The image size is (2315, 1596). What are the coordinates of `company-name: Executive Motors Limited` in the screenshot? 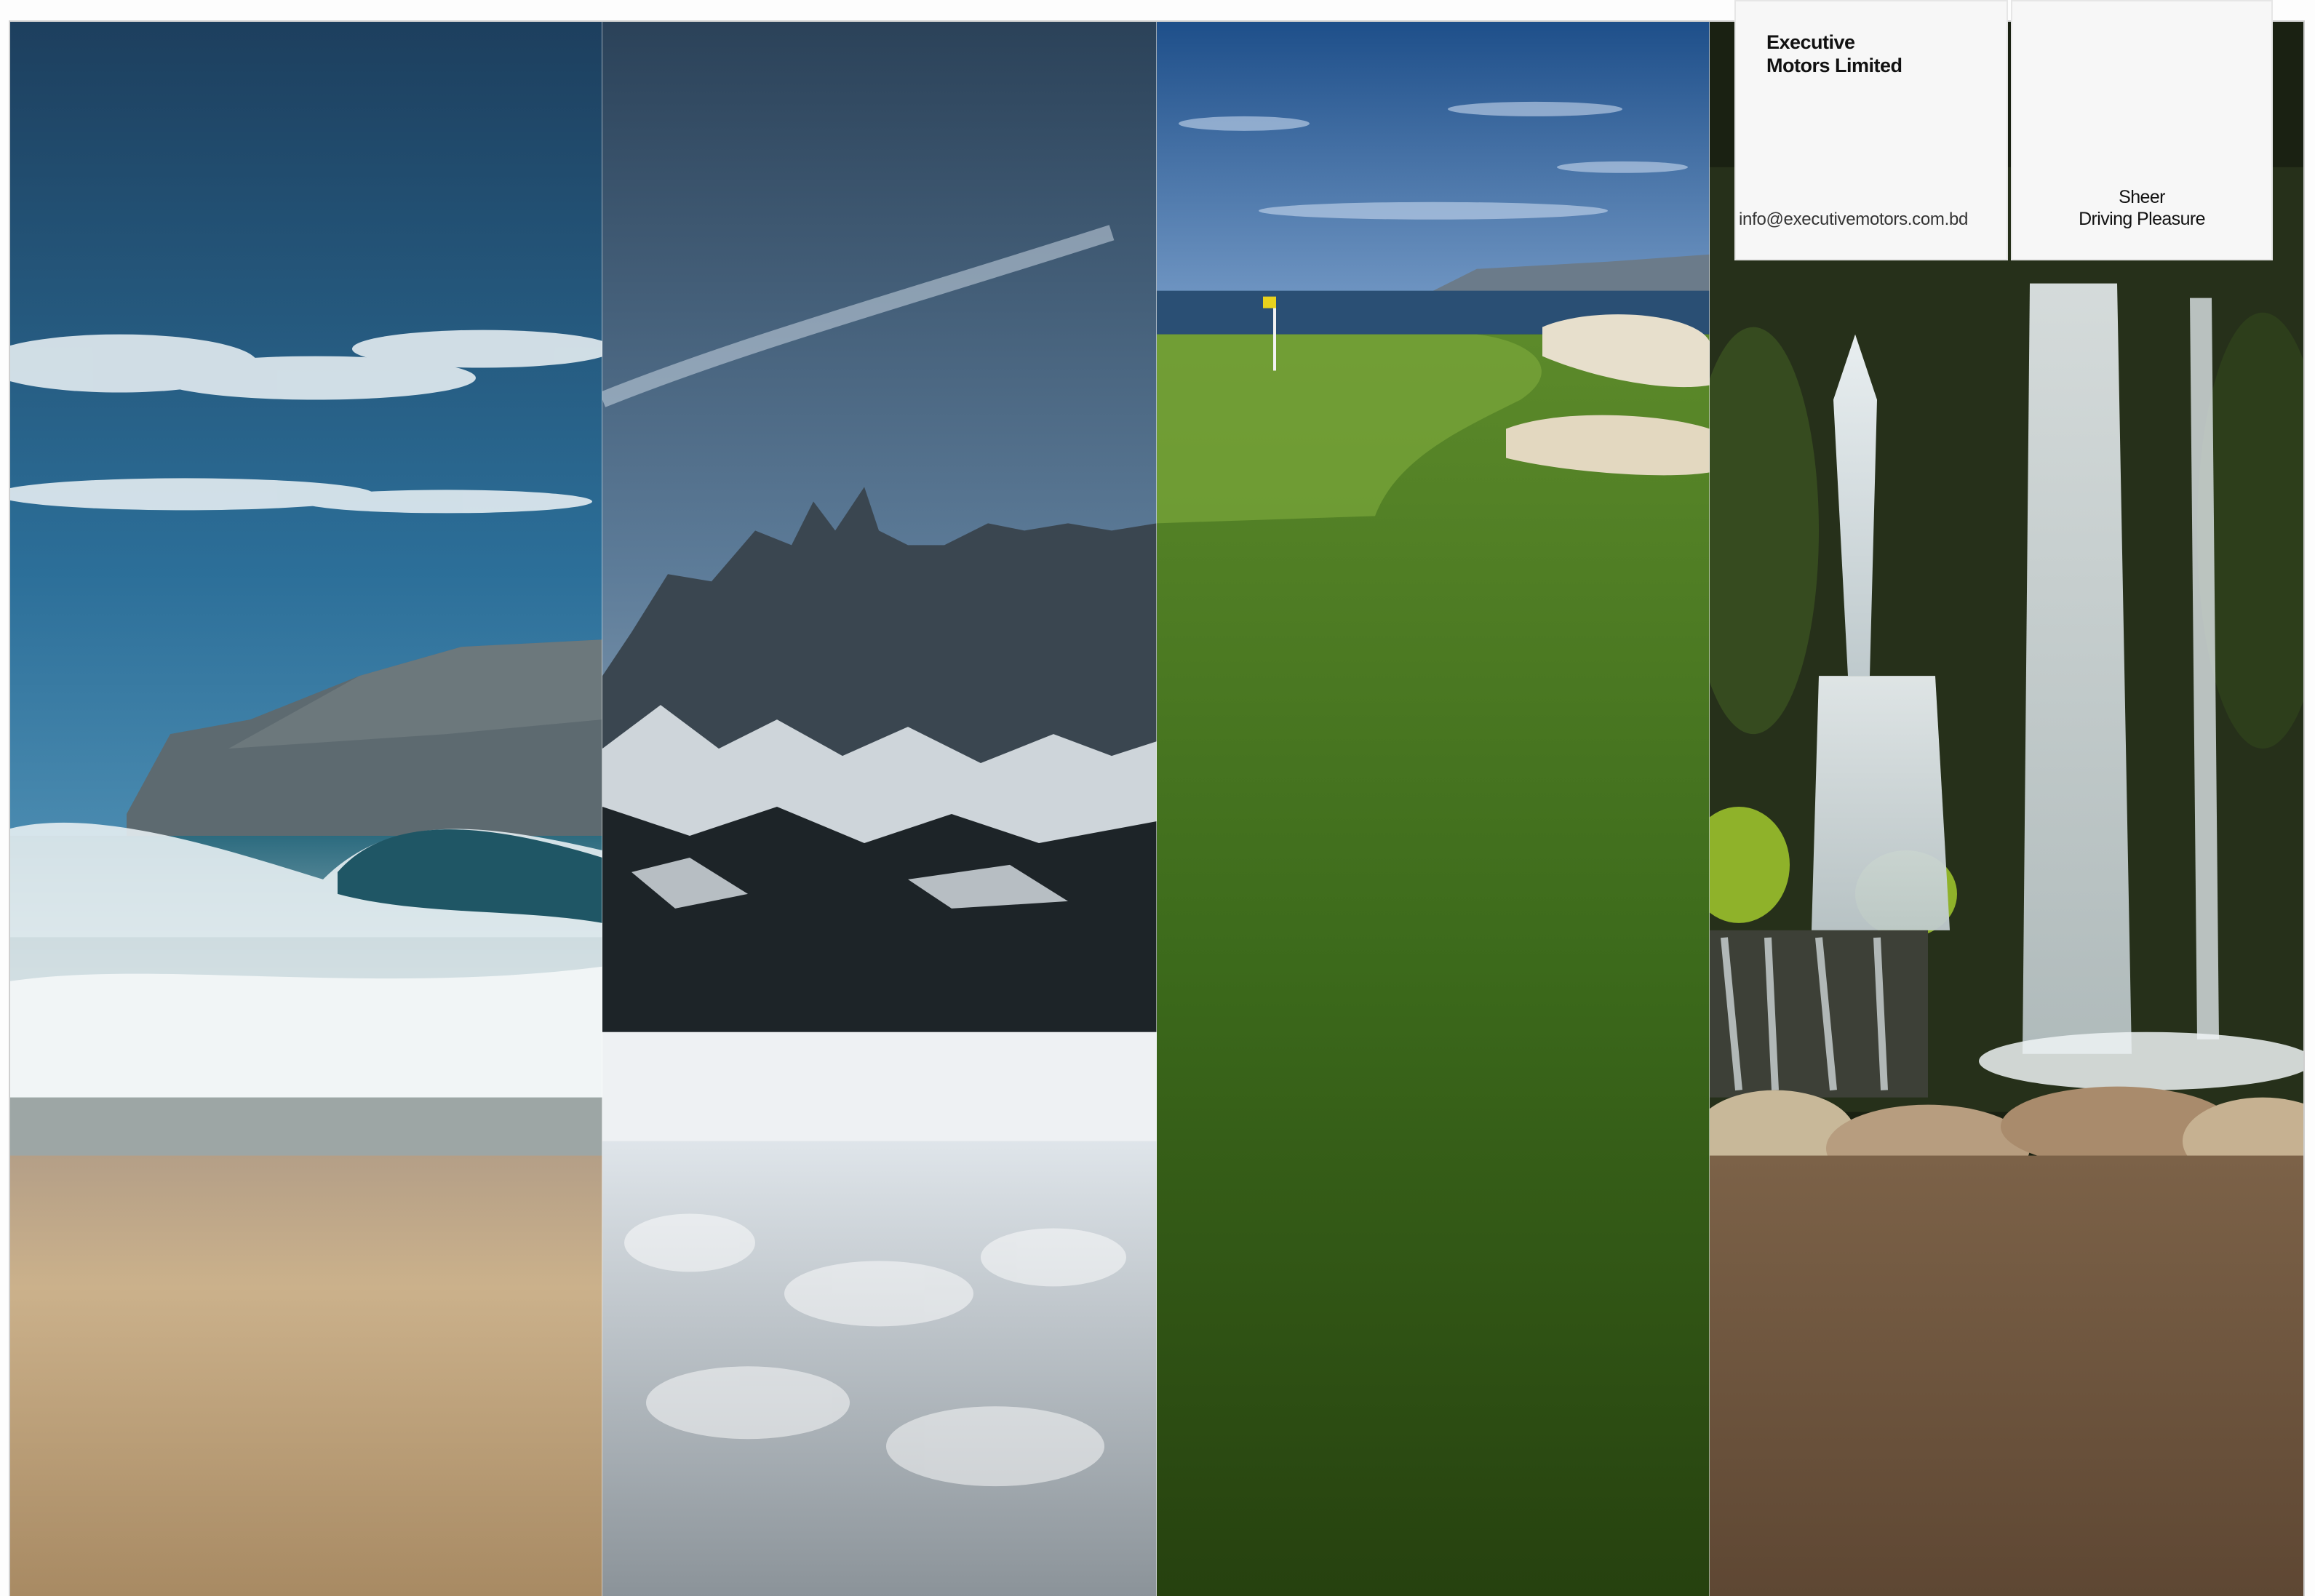 It's located at (1834, 53).